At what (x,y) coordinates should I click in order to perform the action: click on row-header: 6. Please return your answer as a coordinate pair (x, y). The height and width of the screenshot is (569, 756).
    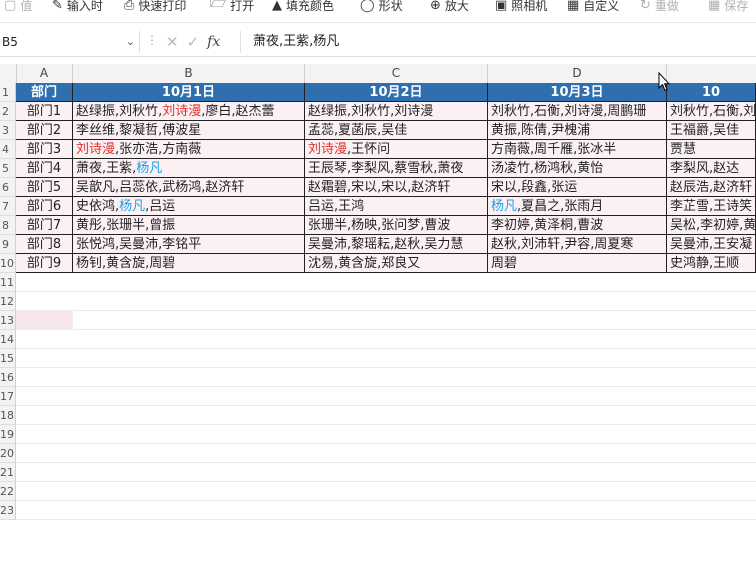
    Looking at the image, I should click on (8, 187).